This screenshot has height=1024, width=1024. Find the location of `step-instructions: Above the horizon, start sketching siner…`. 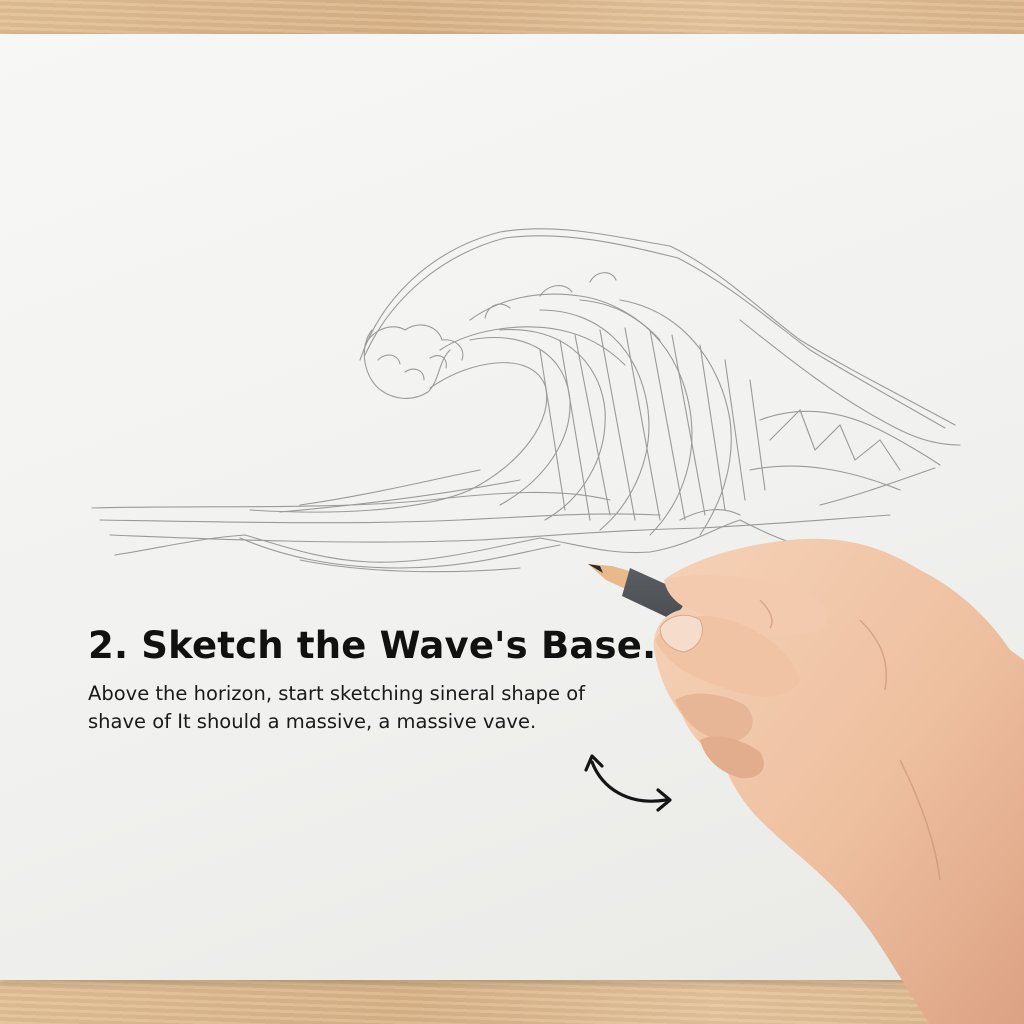

step-instructions: Above the horizon, start sketching siner… is located at coordinates (337, 707).